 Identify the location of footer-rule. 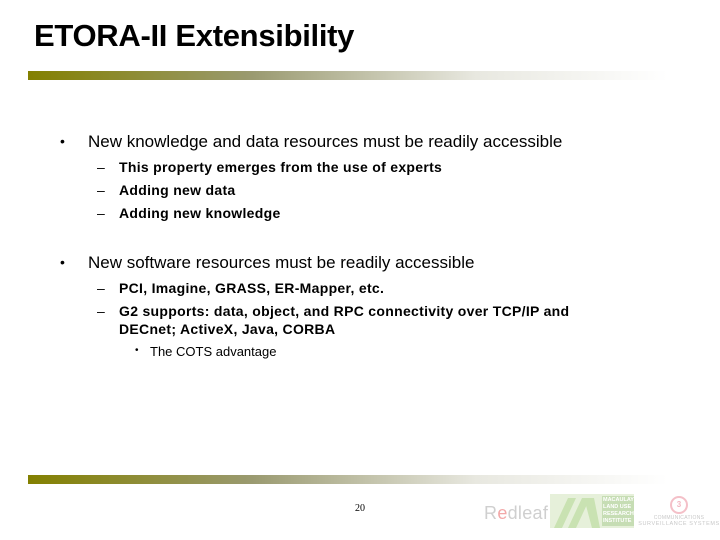
(348, 479).